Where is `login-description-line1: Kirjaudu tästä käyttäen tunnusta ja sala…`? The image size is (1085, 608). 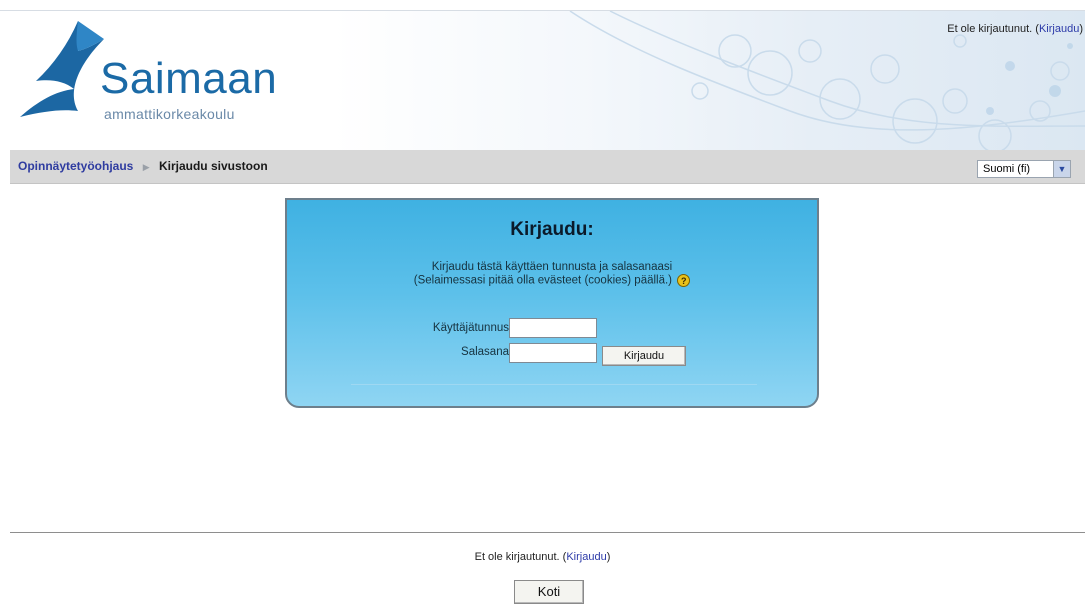 login-description-line1: Kirjaudu tästä käyttäen tunnusta ja sala… is located at coordinates (552, 267).